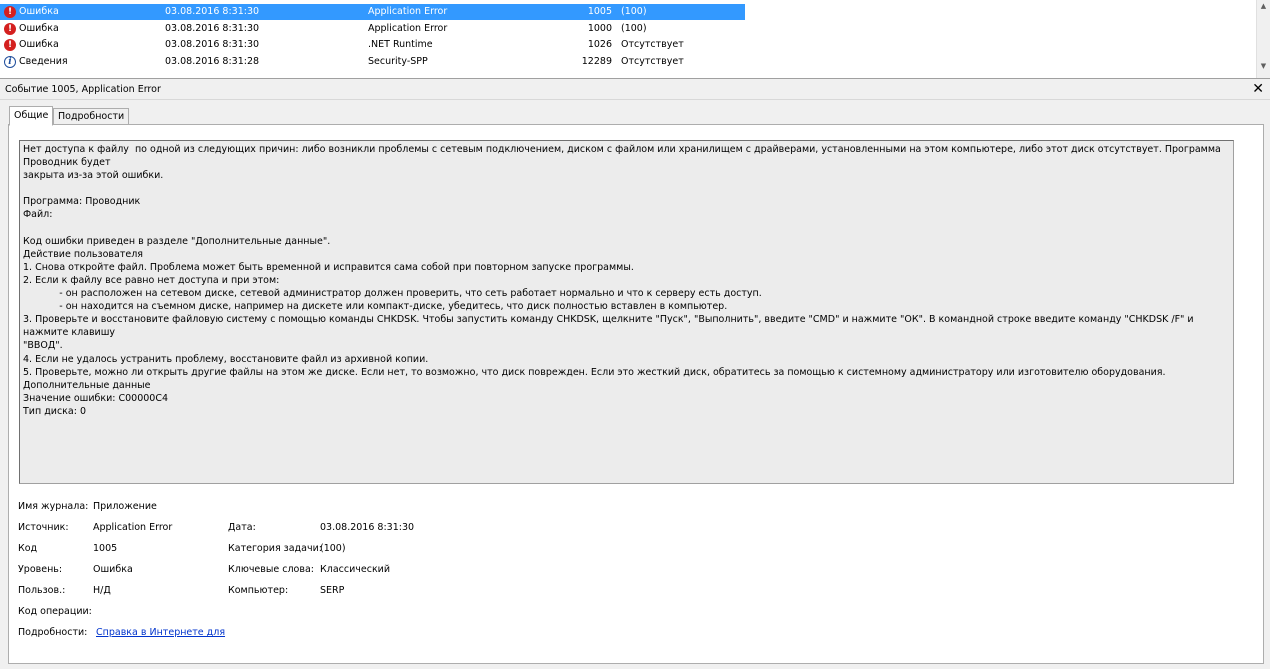 The image size is (1270, 669). I want to click on event-code-label: Код, so click(28, 548).